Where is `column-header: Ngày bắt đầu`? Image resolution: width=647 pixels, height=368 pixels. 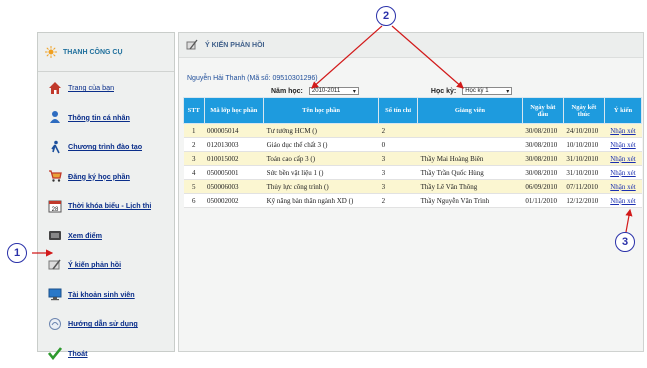 column-header: Ngày bắt đầu is located at coordinates (542, 111).